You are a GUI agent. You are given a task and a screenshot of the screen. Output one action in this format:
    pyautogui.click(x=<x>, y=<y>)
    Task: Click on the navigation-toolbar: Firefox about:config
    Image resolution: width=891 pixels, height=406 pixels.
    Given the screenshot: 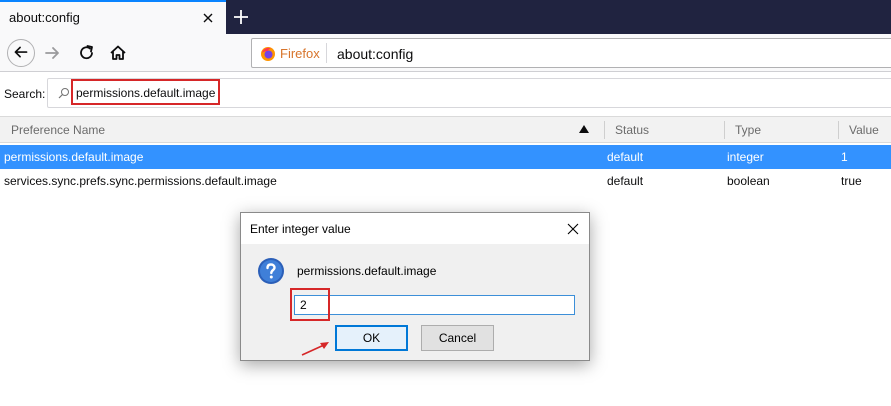 What is the action you would take?
    pyautogui.click(x=445, y=53)
    